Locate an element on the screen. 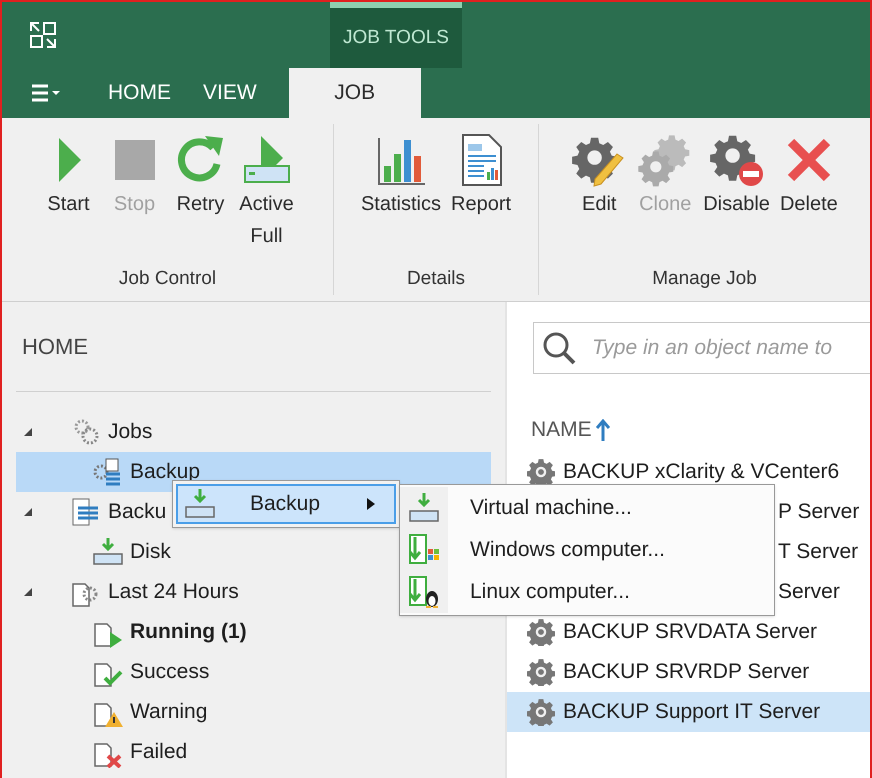 This screenshot has width=872, height=778. ribbon-button: Start is located at coordinates (68, 176).